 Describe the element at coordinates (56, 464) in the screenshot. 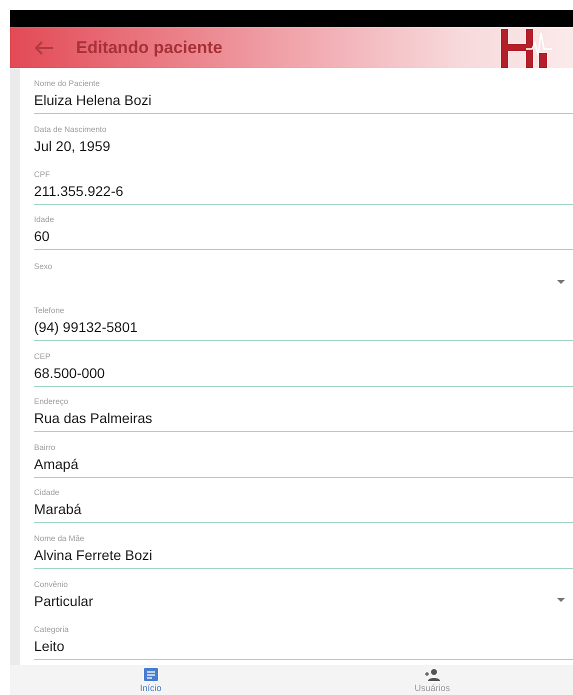

I see `field-value: Amapá` at that location.